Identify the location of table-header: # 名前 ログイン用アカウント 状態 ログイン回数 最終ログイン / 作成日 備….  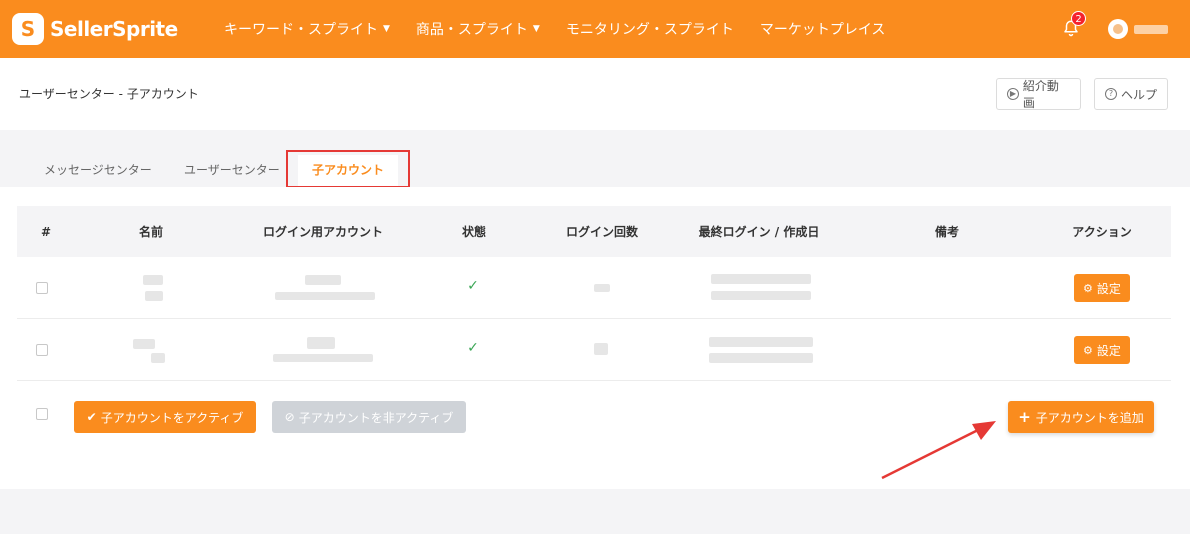
(594, 231).